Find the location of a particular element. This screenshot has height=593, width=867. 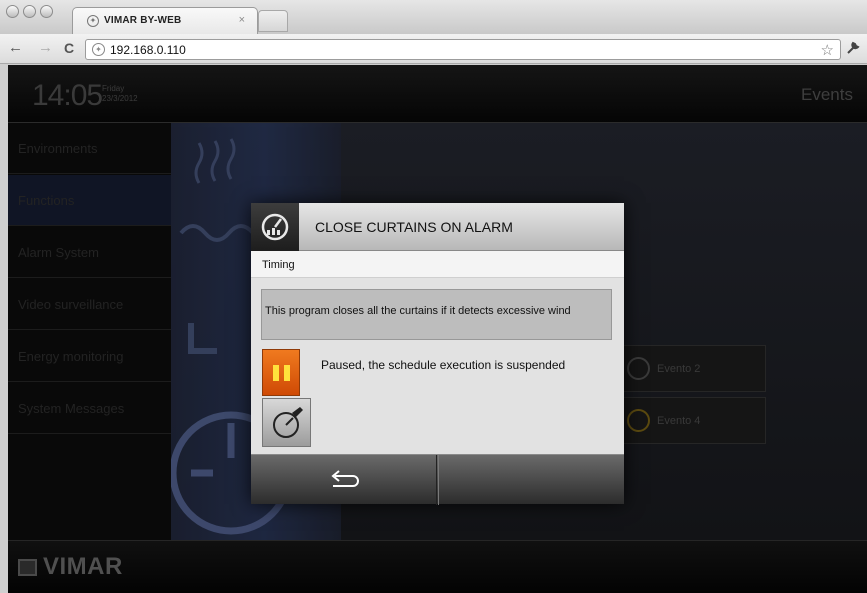

page-title: Events is located at coordinates (827, 94).